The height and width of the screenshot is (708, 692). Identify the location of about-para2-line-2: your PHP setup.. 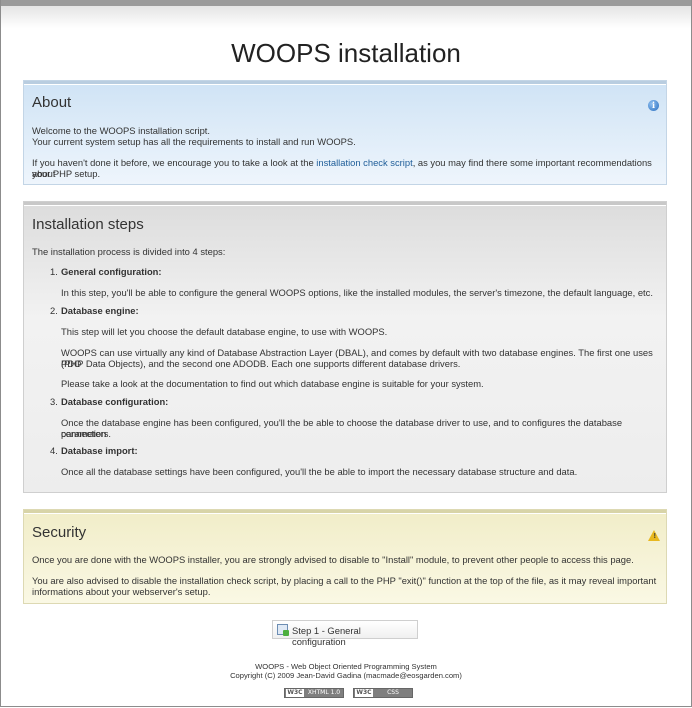
(66, 173).